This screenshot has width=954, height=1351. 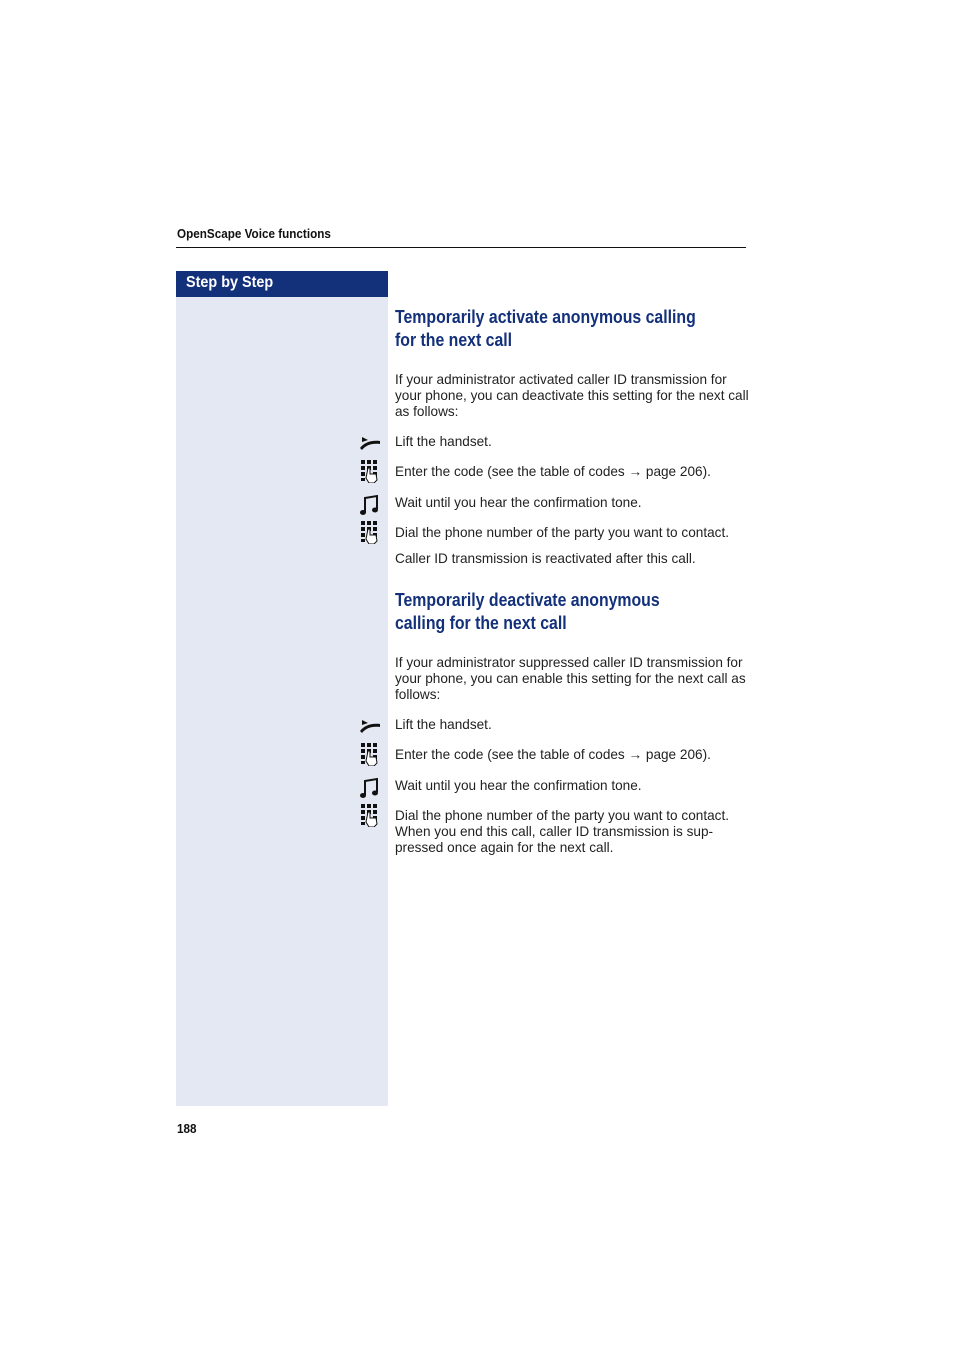 I want to click on header-rule, so click(x=461, y=247).